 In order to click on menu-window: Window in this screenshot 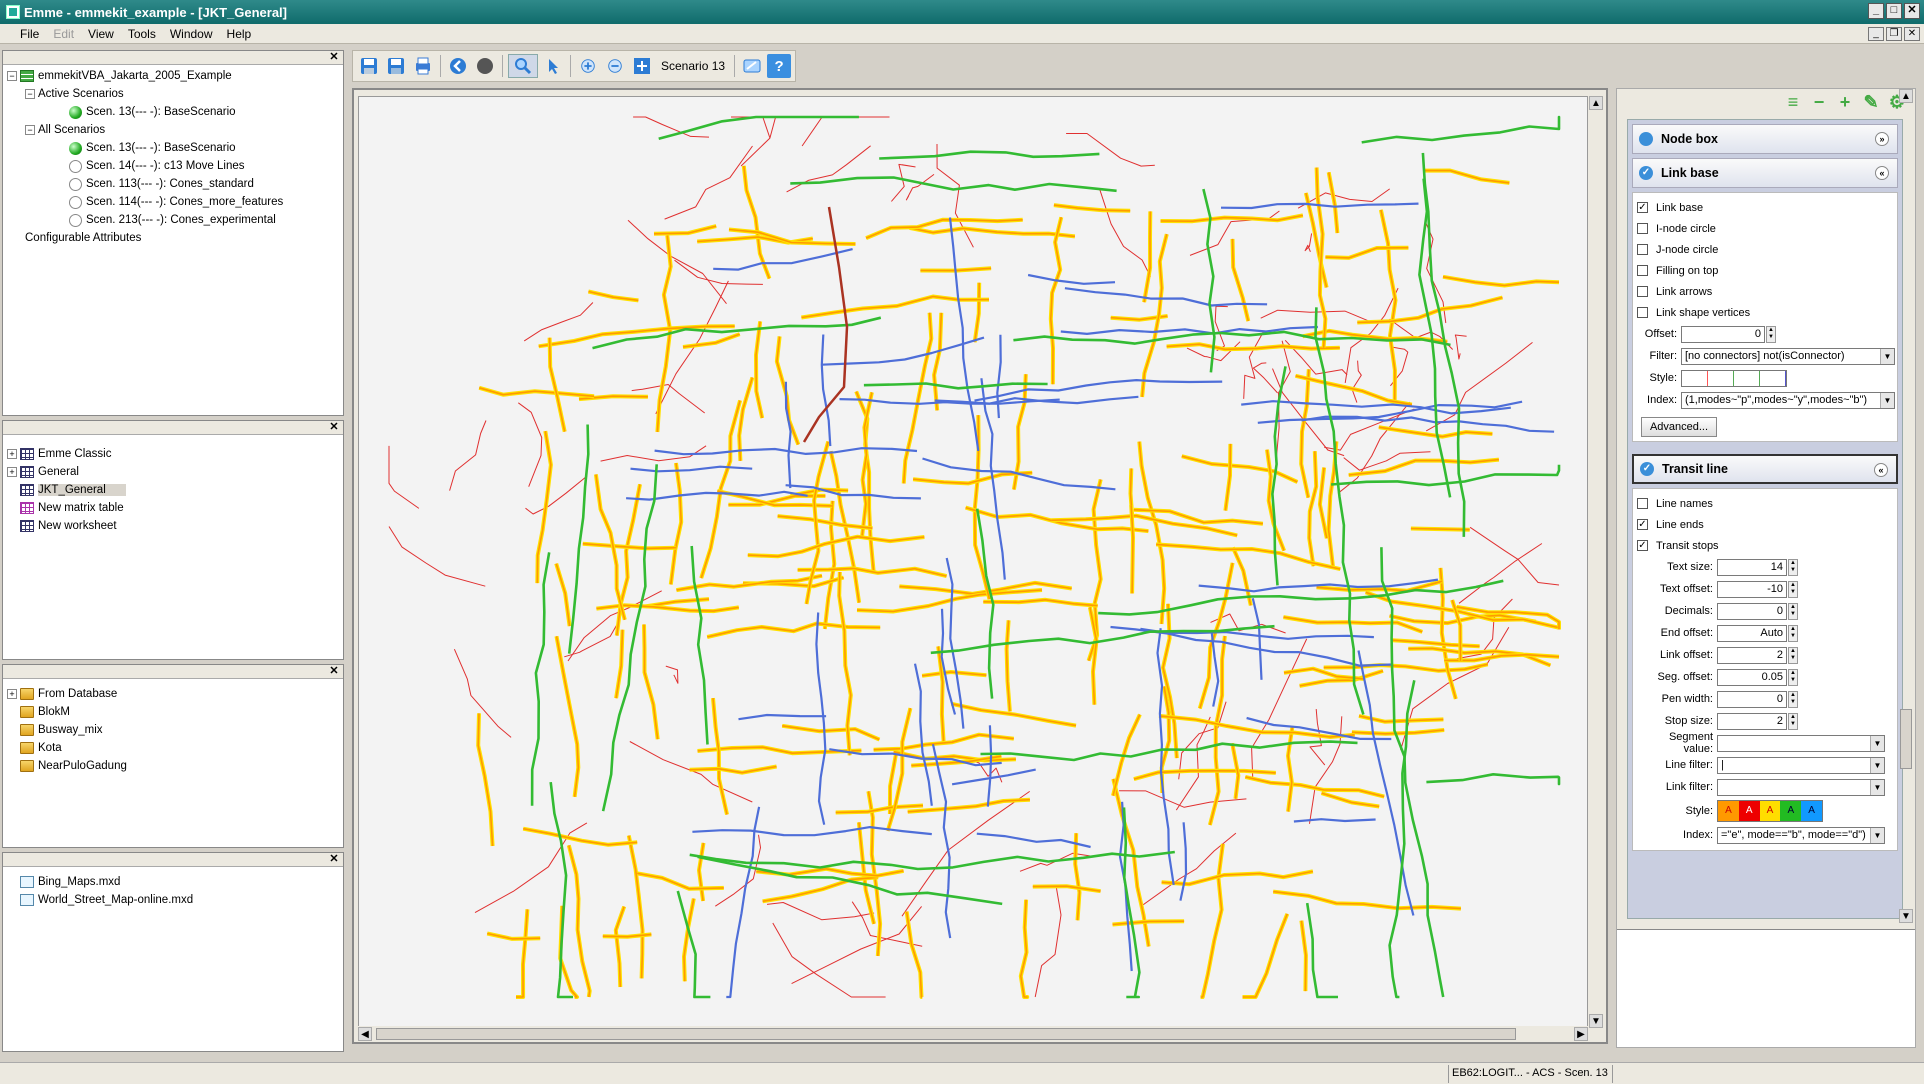, I will do `click(191, 34)`.